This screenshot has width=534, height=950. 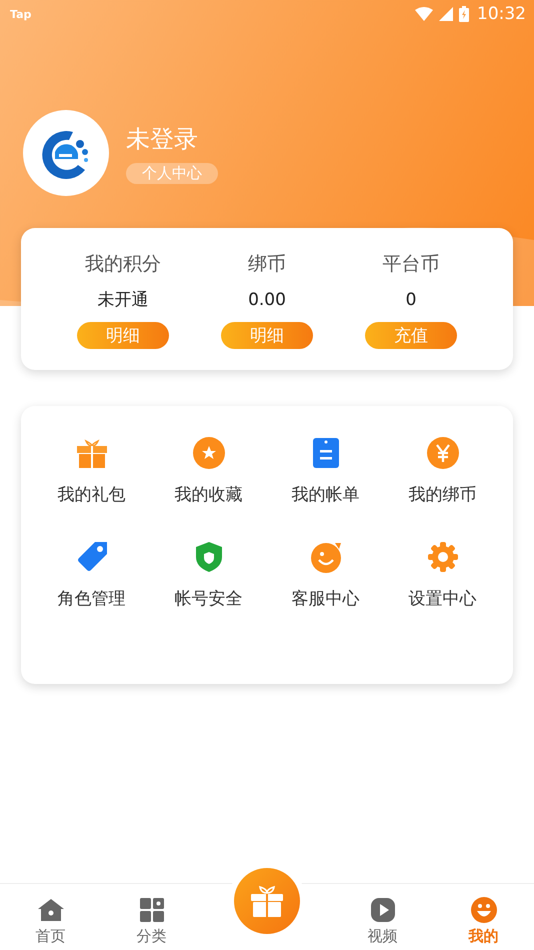 I want to click on menu-item-label: 我的绑币, so click(x=442, y=494).